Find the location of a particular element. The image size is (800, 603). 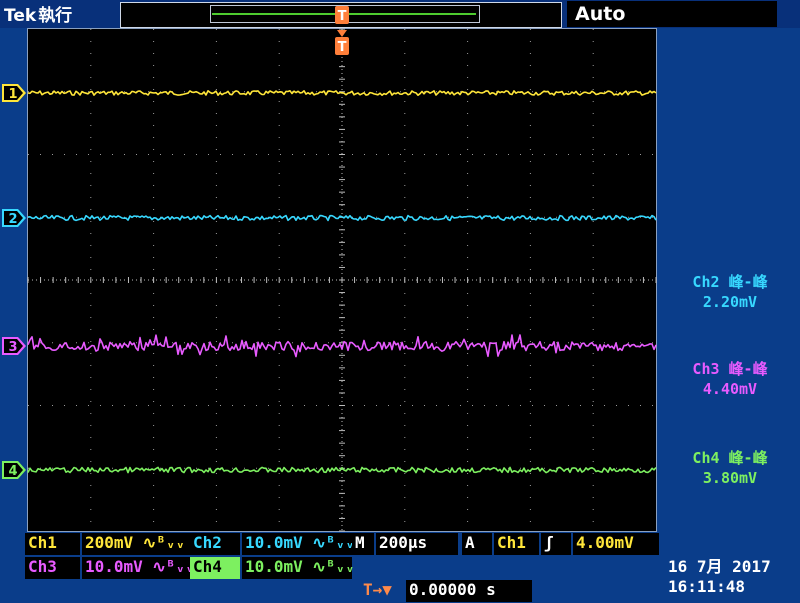

ch2-label: Ch2 is located at coordinates (215, 544).